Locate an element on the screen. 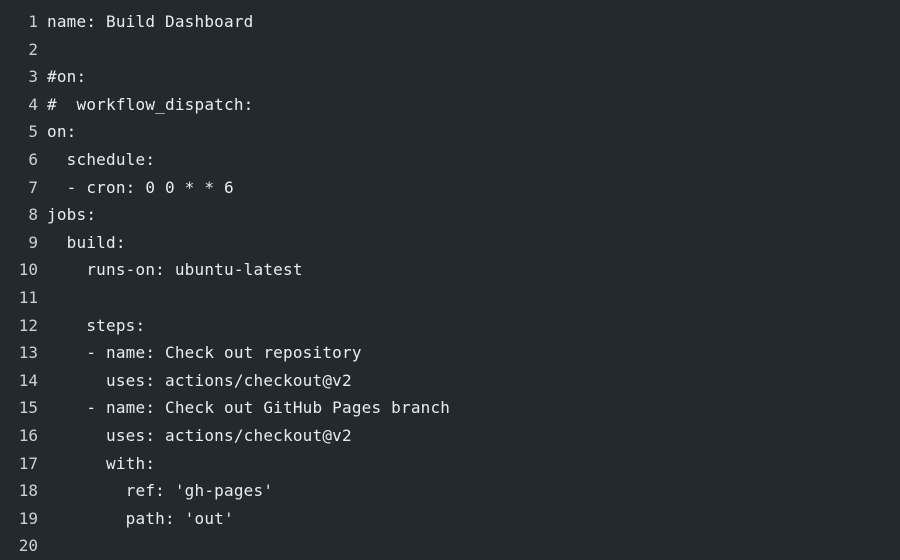 The image size is (900, 560). line-number: 7 is located at coordinates (33, 187).